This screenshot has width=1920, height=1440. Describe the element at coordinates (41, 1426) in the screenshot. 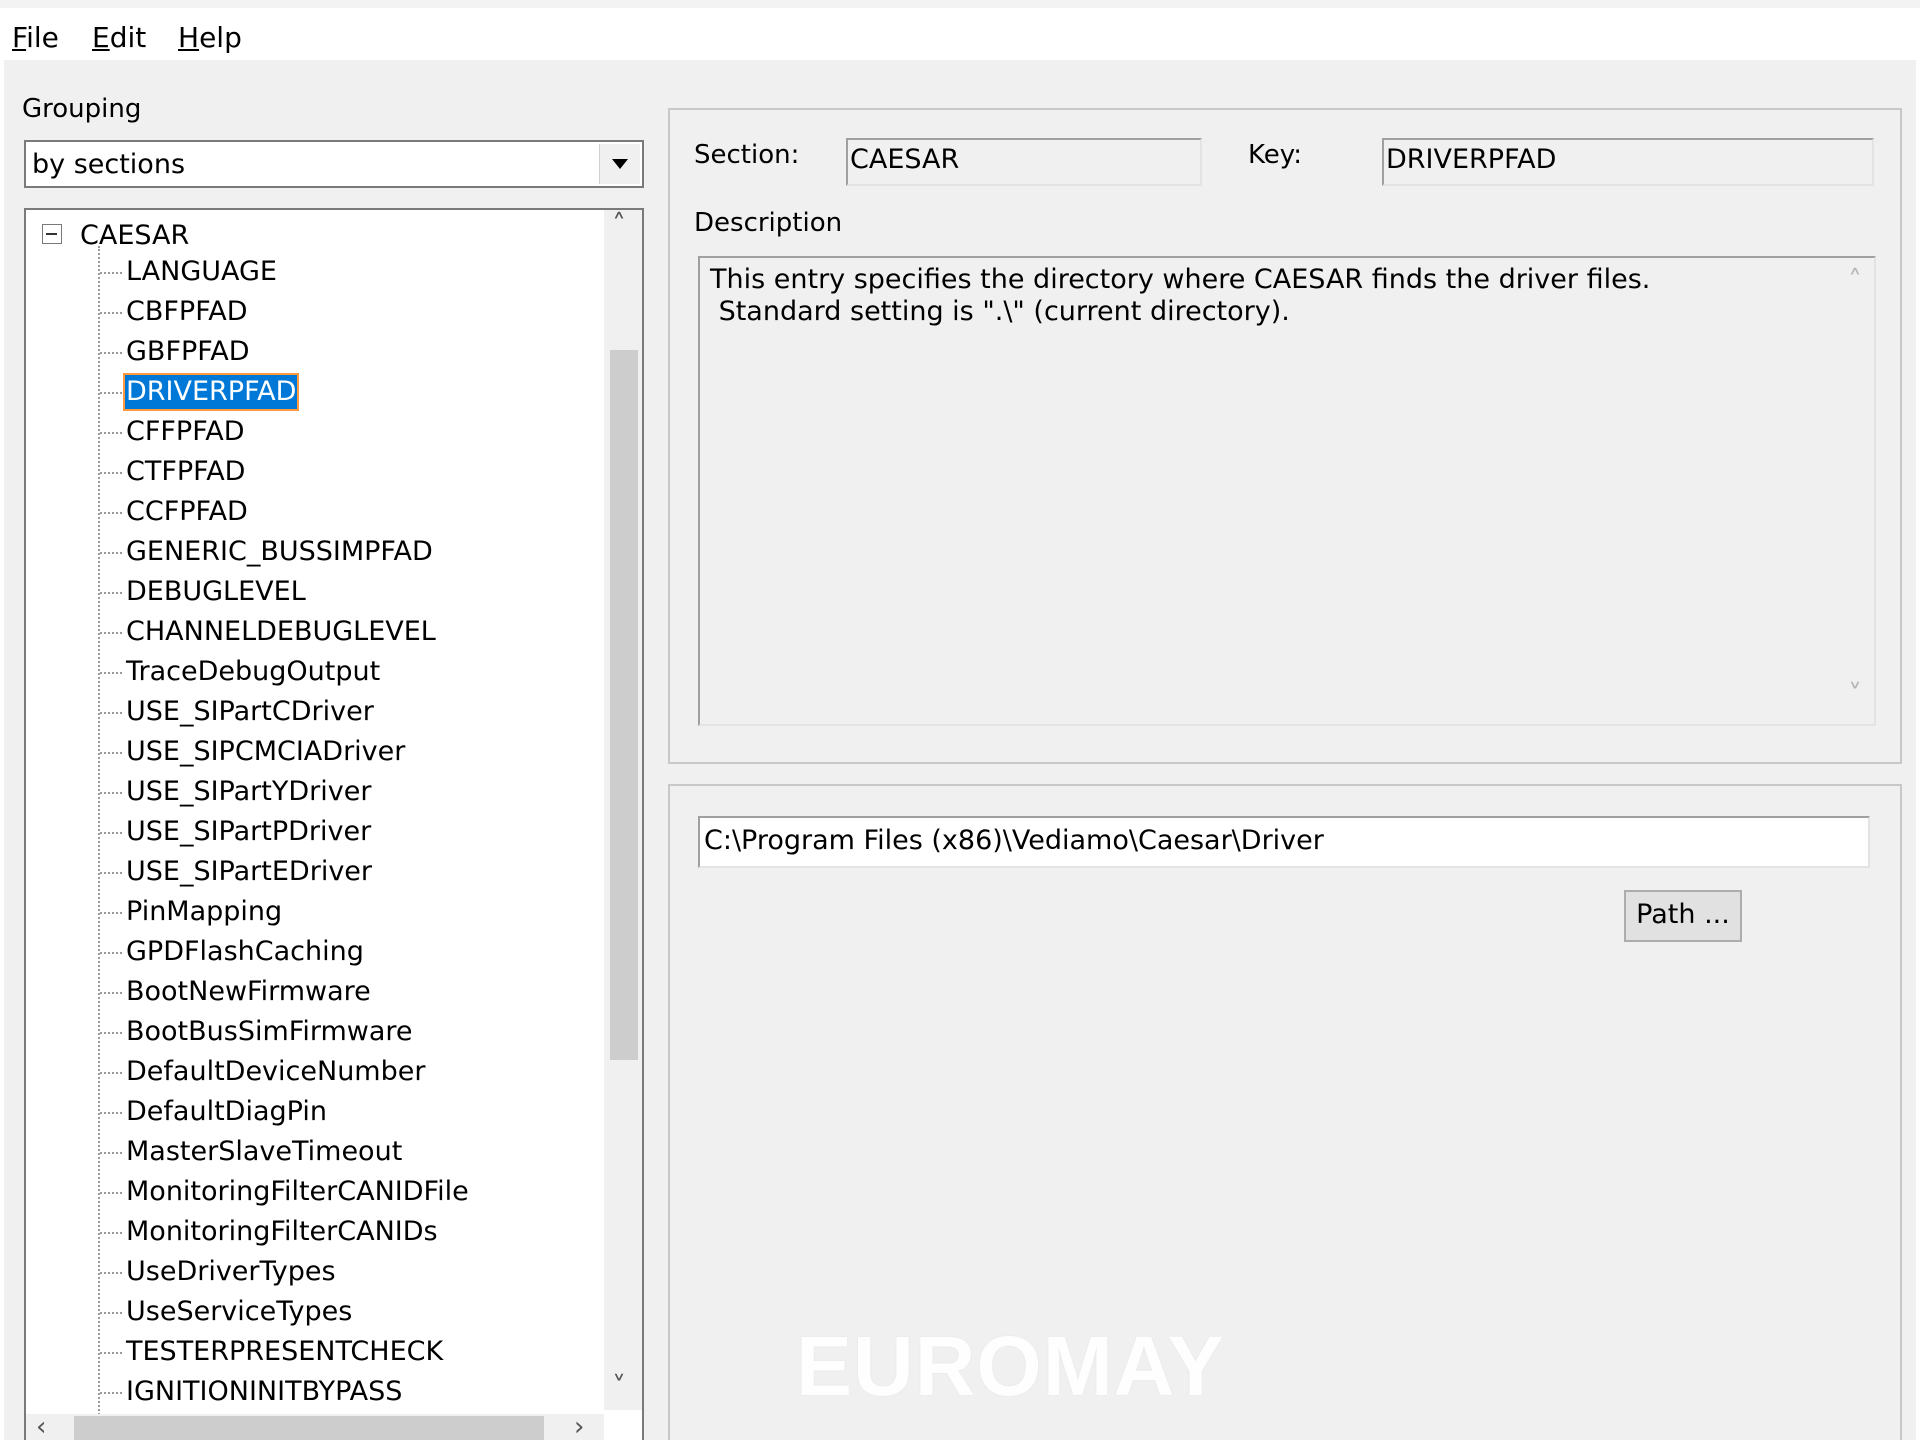

I see `scroll-left-icon: ‹` at that location.